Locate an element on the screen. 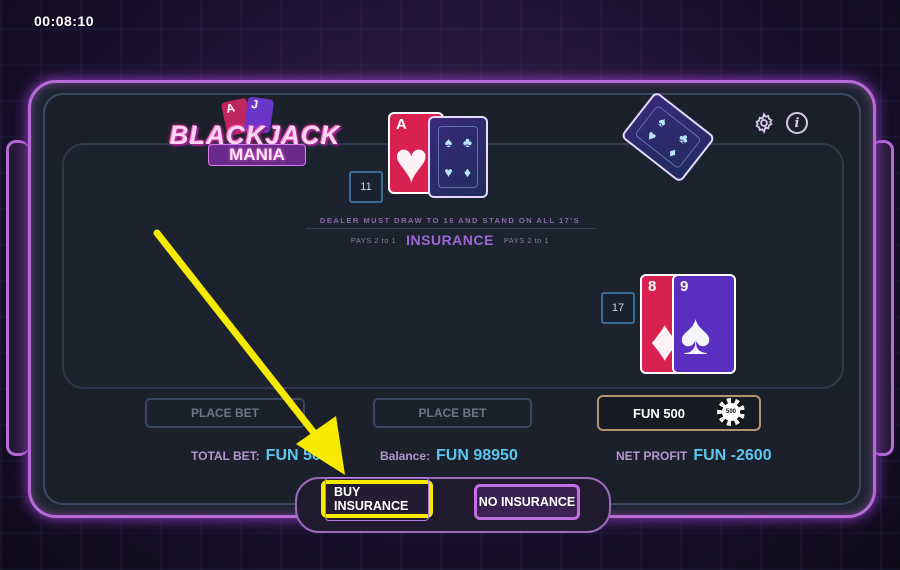  player-score: 17 is located at coordinates (618, 308).